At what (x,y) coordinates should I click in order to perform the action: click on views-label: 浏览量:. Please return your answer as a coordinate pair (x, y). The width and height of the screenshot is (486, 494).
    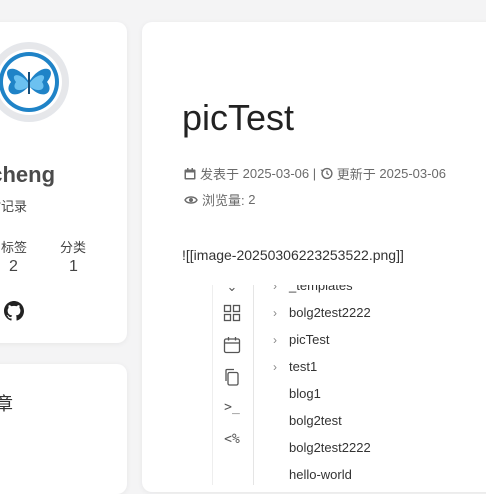
    Looking at the image, I should click on (223, 200).